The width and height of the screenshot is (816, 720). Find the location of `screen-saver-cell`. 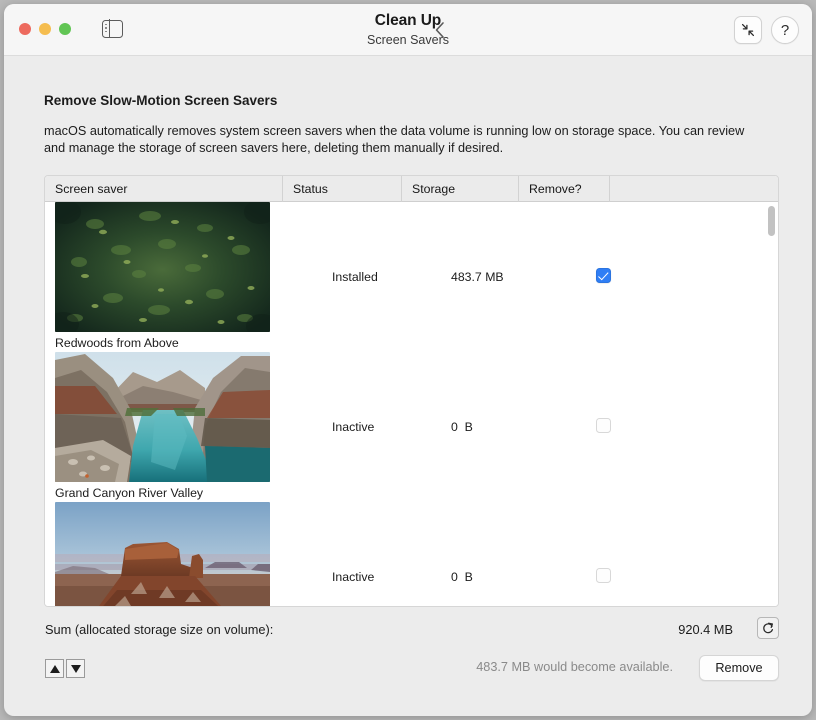

screen-saver-cell is located at coordinates (162, 554).